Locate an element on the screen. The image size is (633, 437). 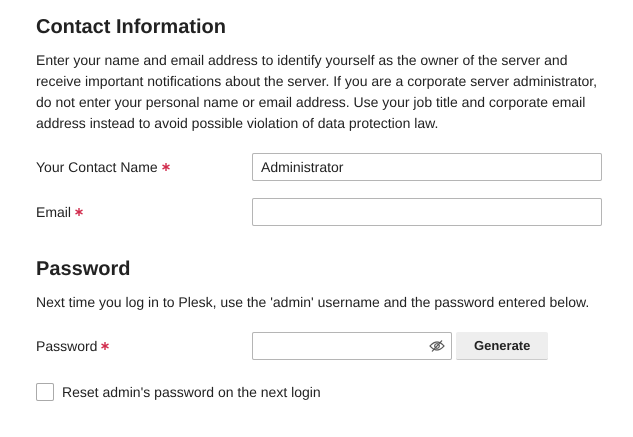
checkbox is located at coordinates (45, 392).